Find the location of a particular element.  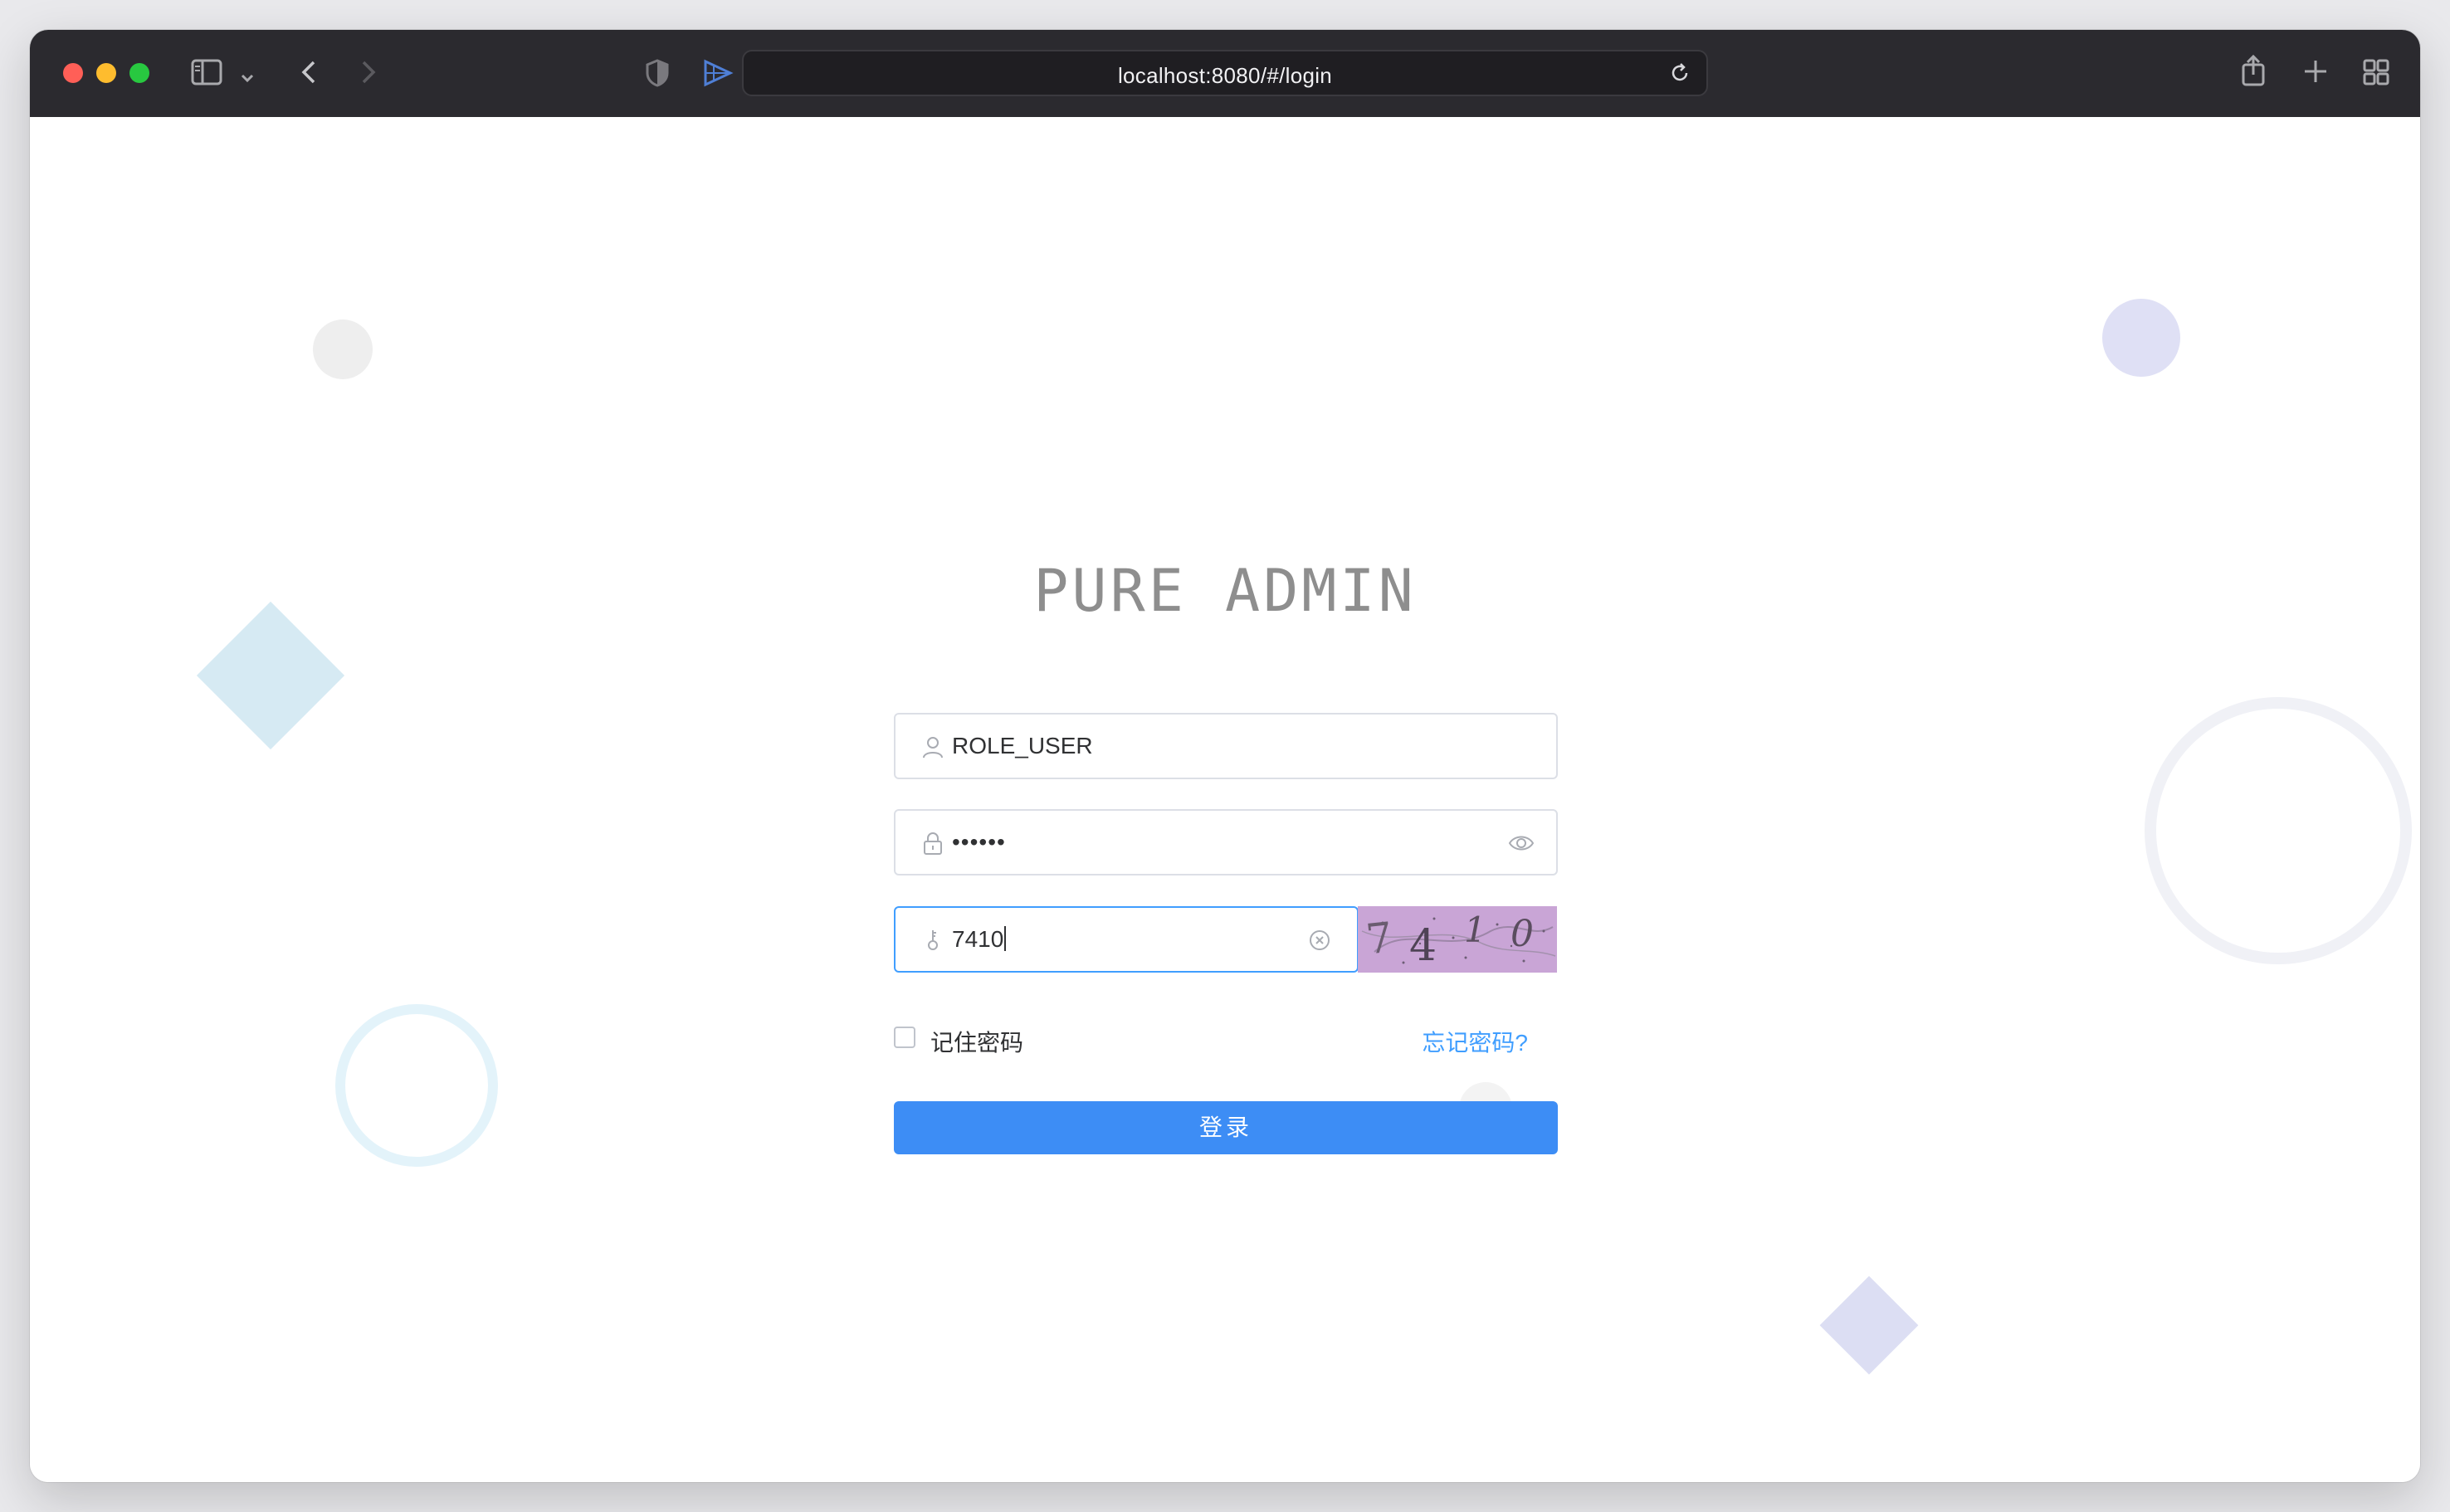

forgot-password-link: 忘记密码? is located at coordinates (1475, 1042).